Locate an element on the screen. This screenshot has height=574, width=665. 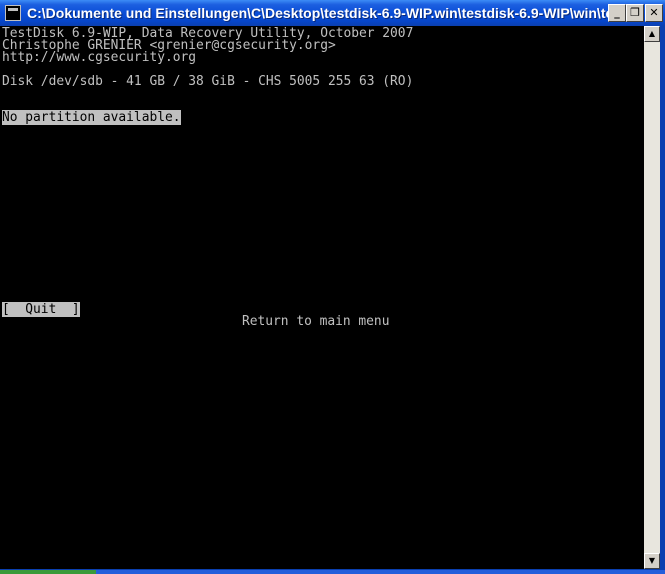
taskbar is located at coordinates (332, 572).